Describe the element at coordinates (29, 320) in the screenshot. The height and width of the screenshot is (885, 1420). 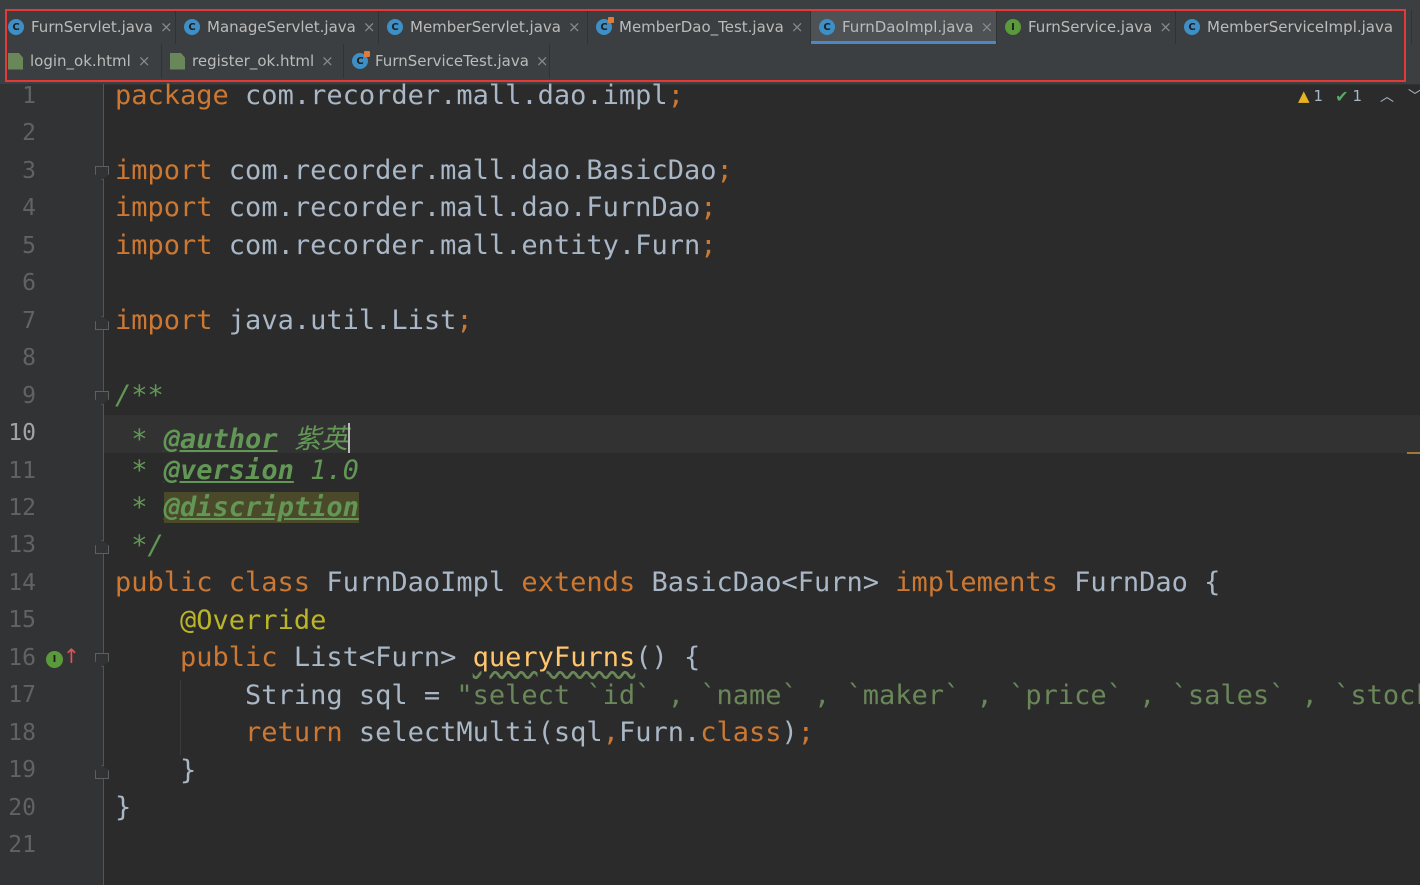
I see `line-number: 7` at that location.